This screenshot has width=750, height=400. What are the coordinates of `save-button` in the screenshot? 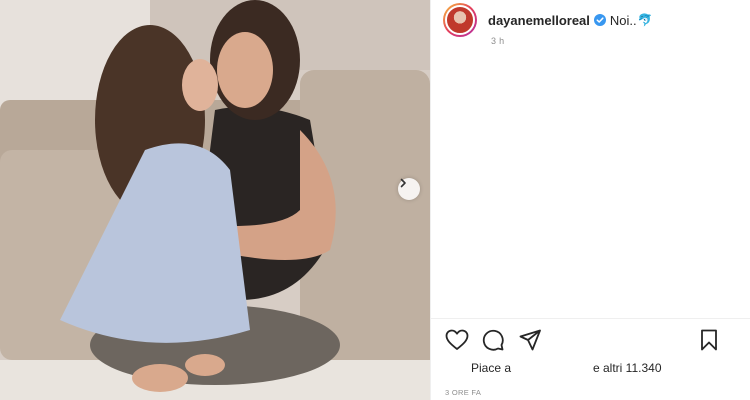 It's located at (709, 340).